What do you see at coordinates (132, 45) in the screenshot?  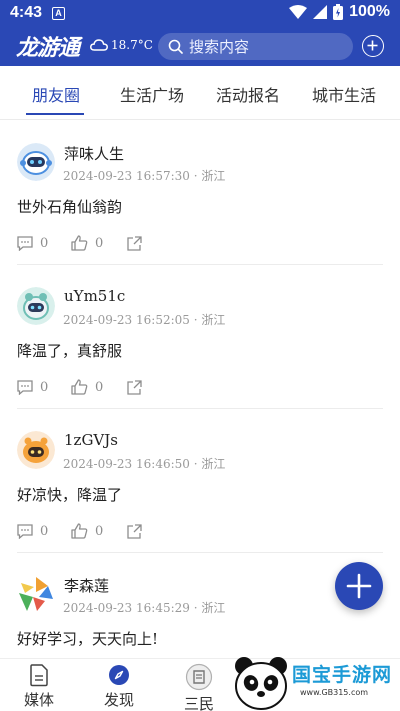 I see `weather-temperature: 18.7°C` at bounding box center [132, 45].